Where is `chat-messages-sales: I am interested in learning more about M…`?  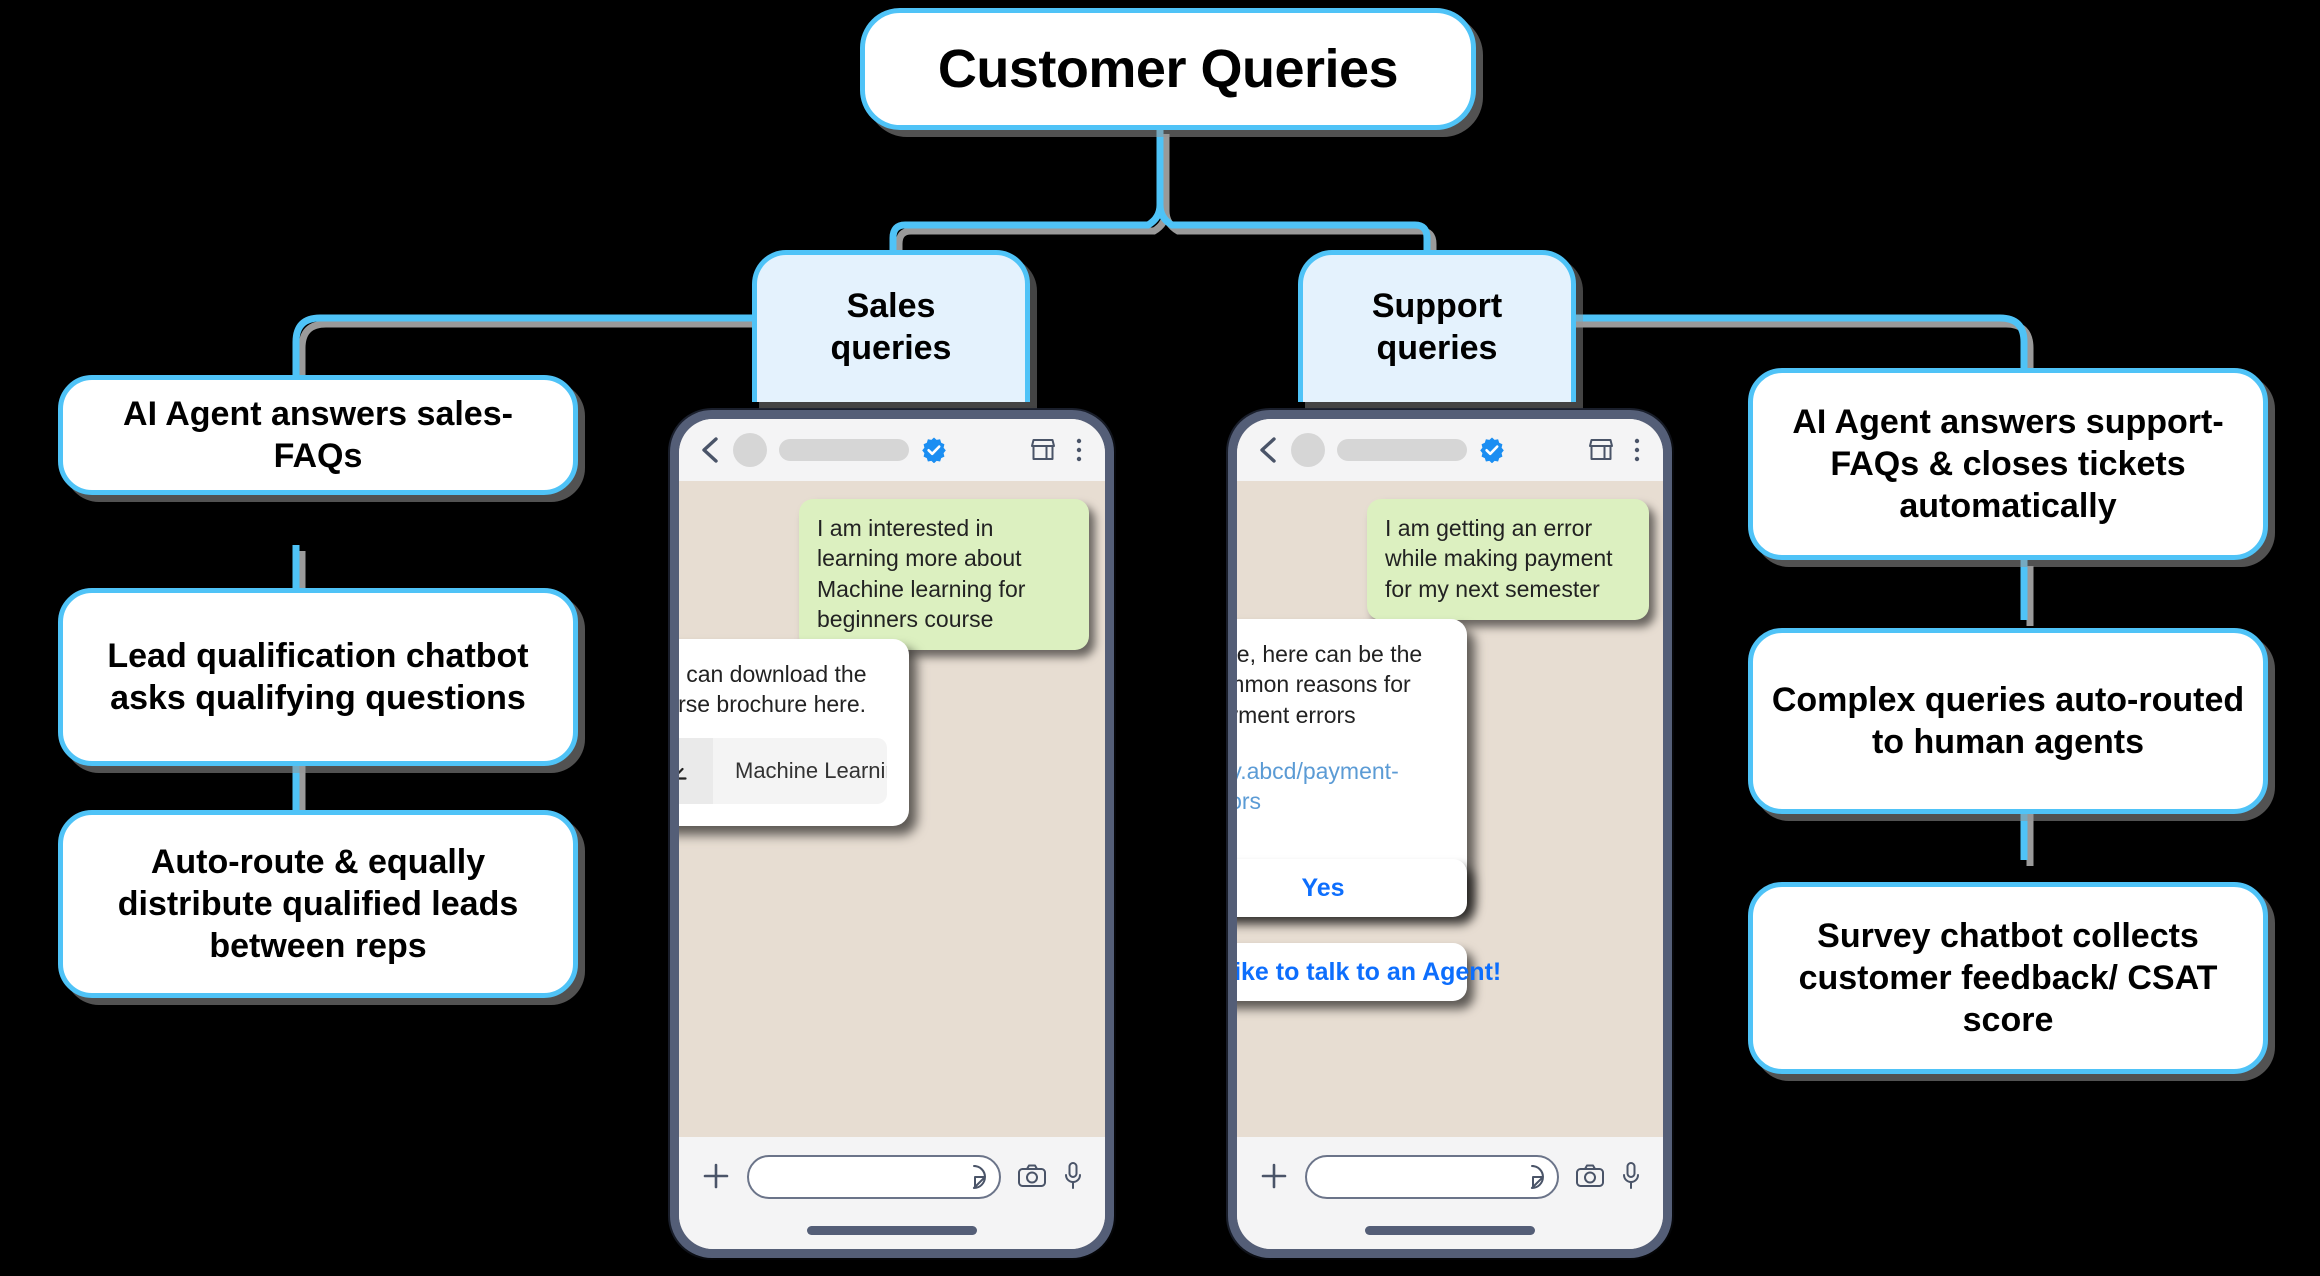
chat-messages-sales: I am interested in learning more about M… is located at coordinates (892, 809).